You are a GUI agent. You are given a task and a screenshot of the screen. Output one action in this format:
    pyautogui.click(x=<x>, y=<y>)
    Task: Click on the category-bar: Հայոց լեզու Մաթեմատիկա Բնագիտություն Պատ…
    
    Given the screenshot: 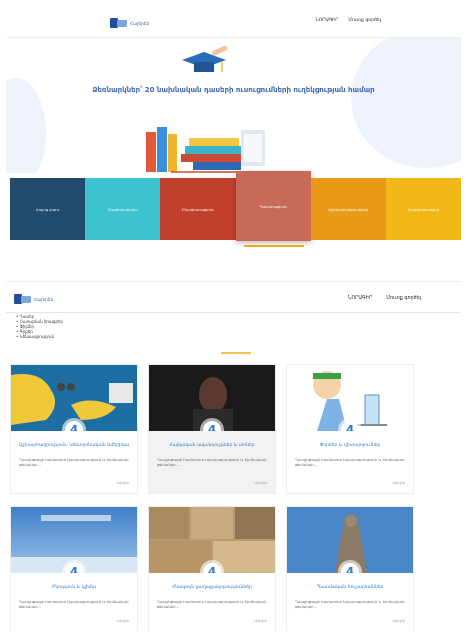 What is the action you would take?
    pyautogui.click(x=235, y=207)
    